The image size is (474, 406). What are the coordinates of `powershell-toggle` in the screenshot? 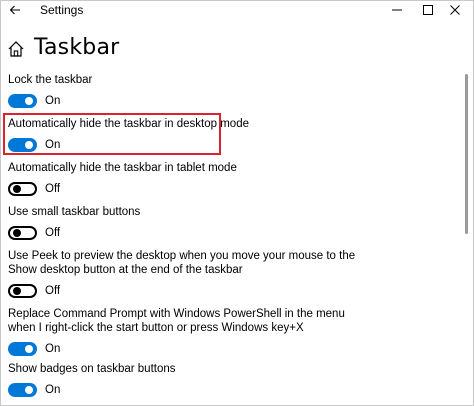 It's located at (22, 349).